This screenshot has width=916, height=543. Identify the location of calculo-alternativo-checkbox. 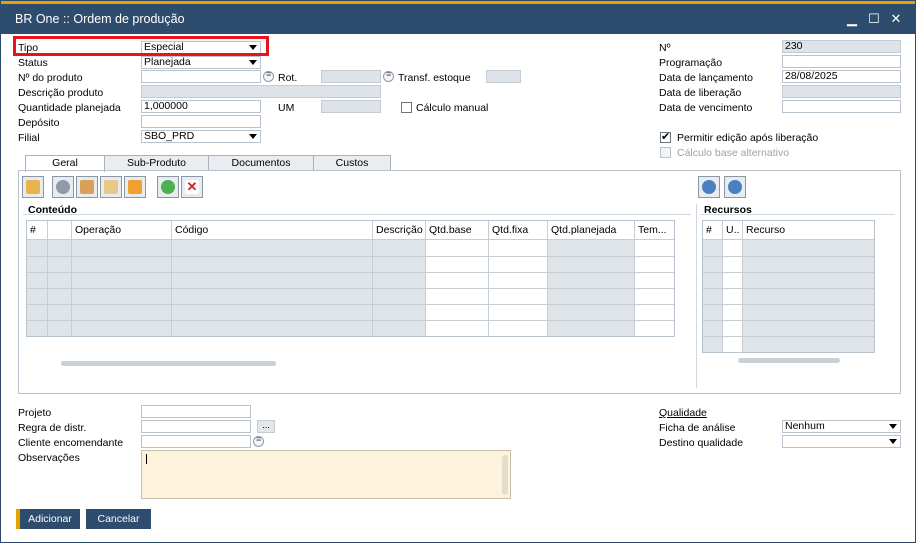
(665, 152).